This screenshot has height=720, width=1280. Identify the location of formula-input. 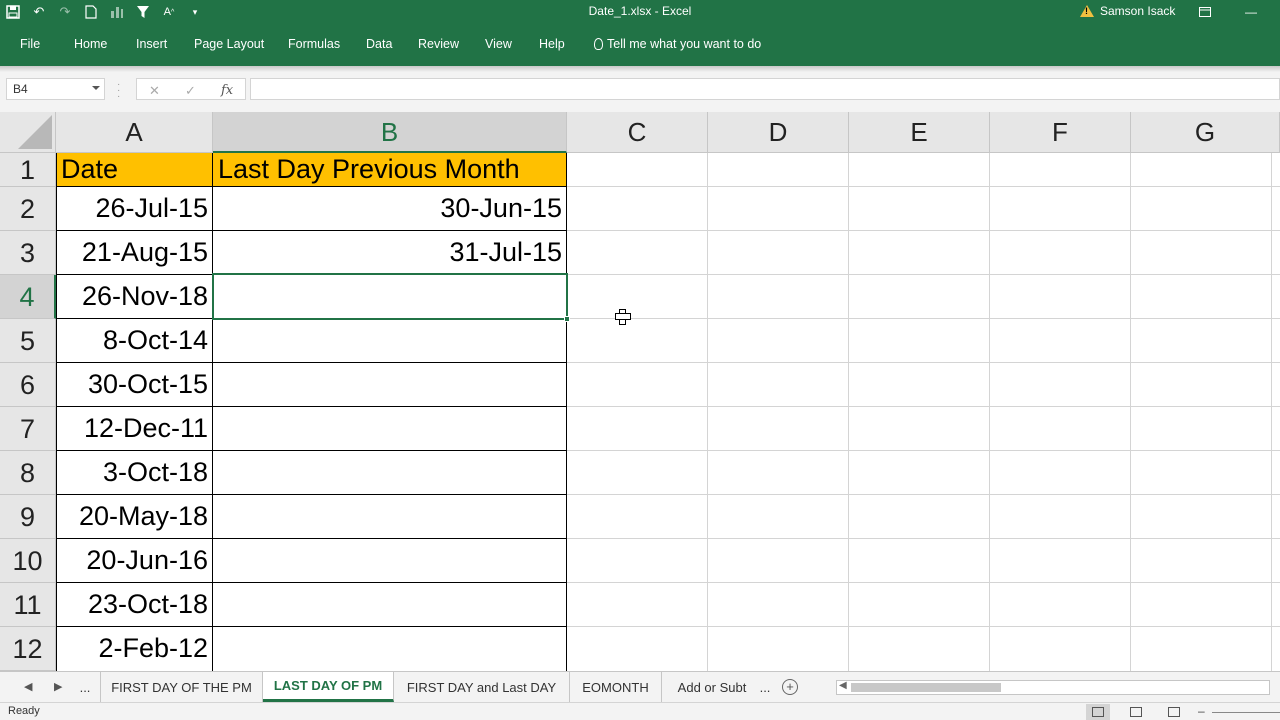
(765, 89).